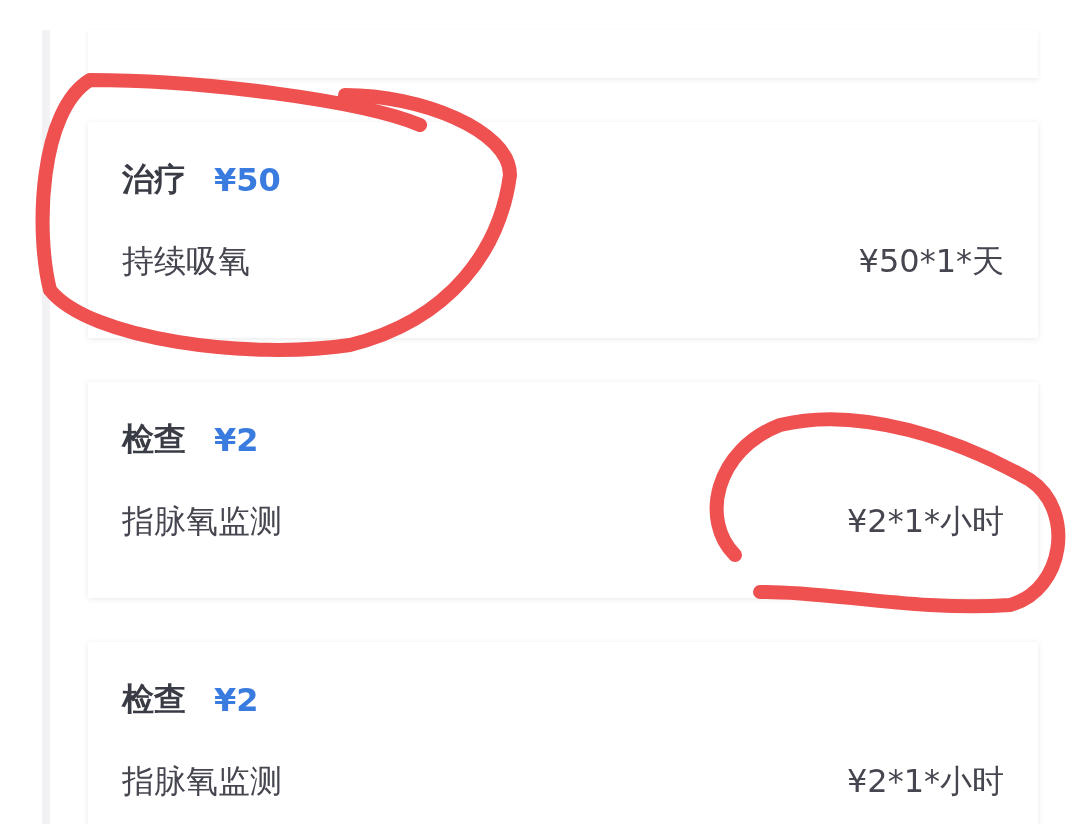 The height and width of the screenshot is (824, 1080). I want to click on item-price: ¥50, so click(247, 180).